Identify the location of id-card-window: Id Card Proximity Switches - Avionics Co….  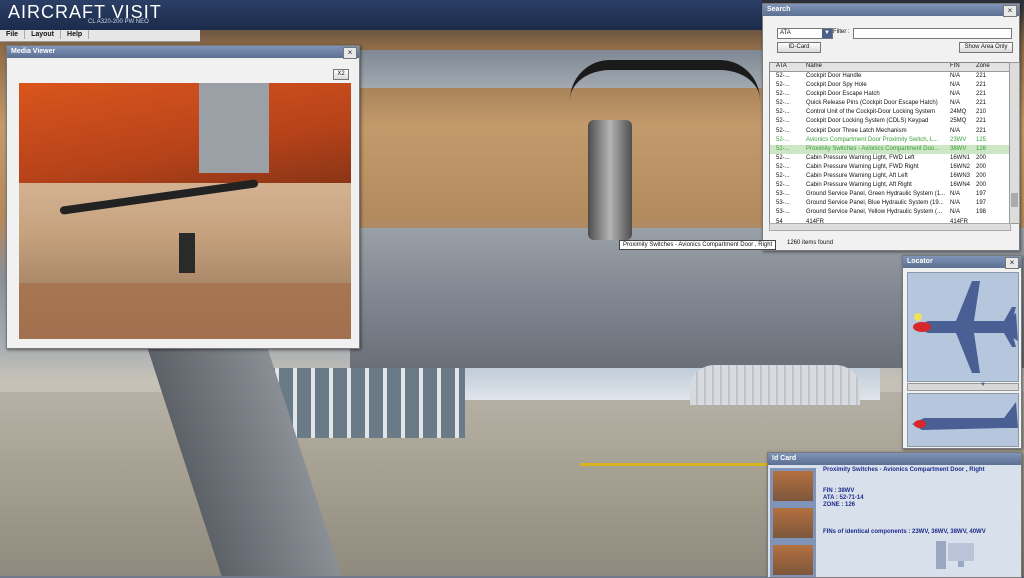
(894, 515).